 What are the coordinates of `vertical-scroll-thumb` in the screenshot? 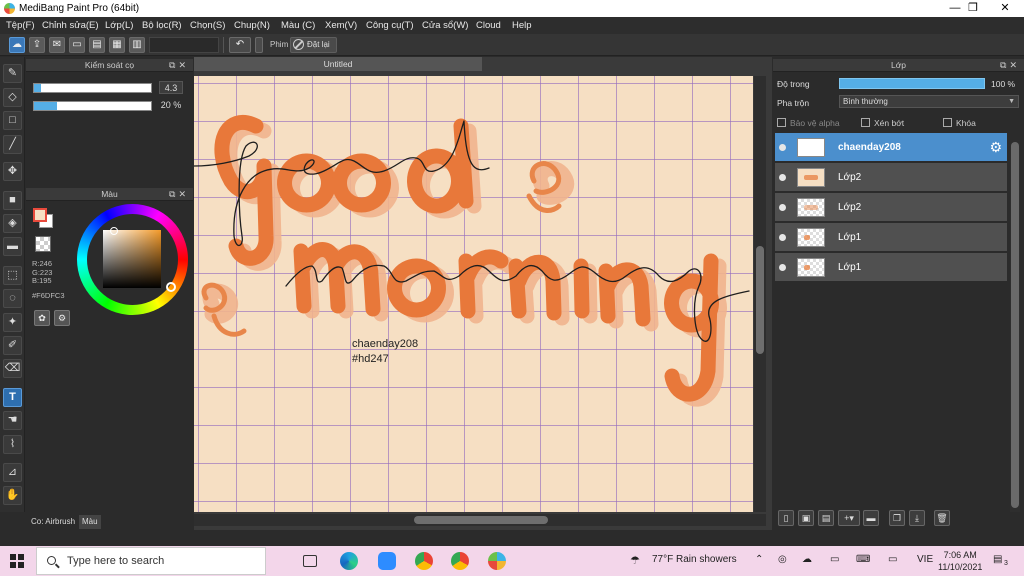 It's located at (760, 300).